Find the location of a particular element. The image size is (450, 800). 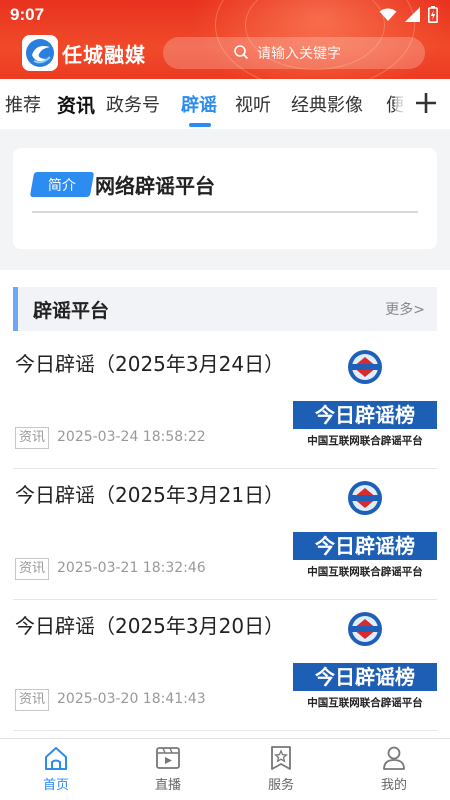

item-time: 2025-03-21 18:32:46 is located at coordinates (131, 568).